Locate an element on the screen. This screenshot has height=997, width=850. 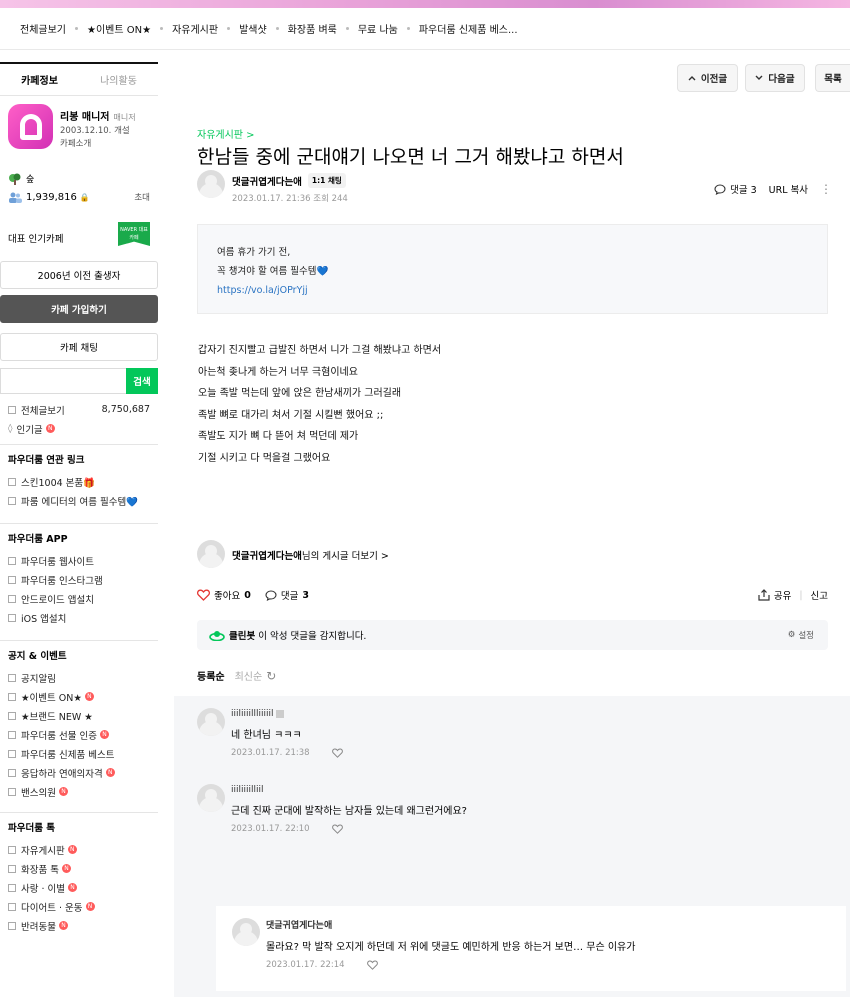
body-line: 기절 시키고 다 먹을걸 그랬어요 is located at coordinates (264, 458).